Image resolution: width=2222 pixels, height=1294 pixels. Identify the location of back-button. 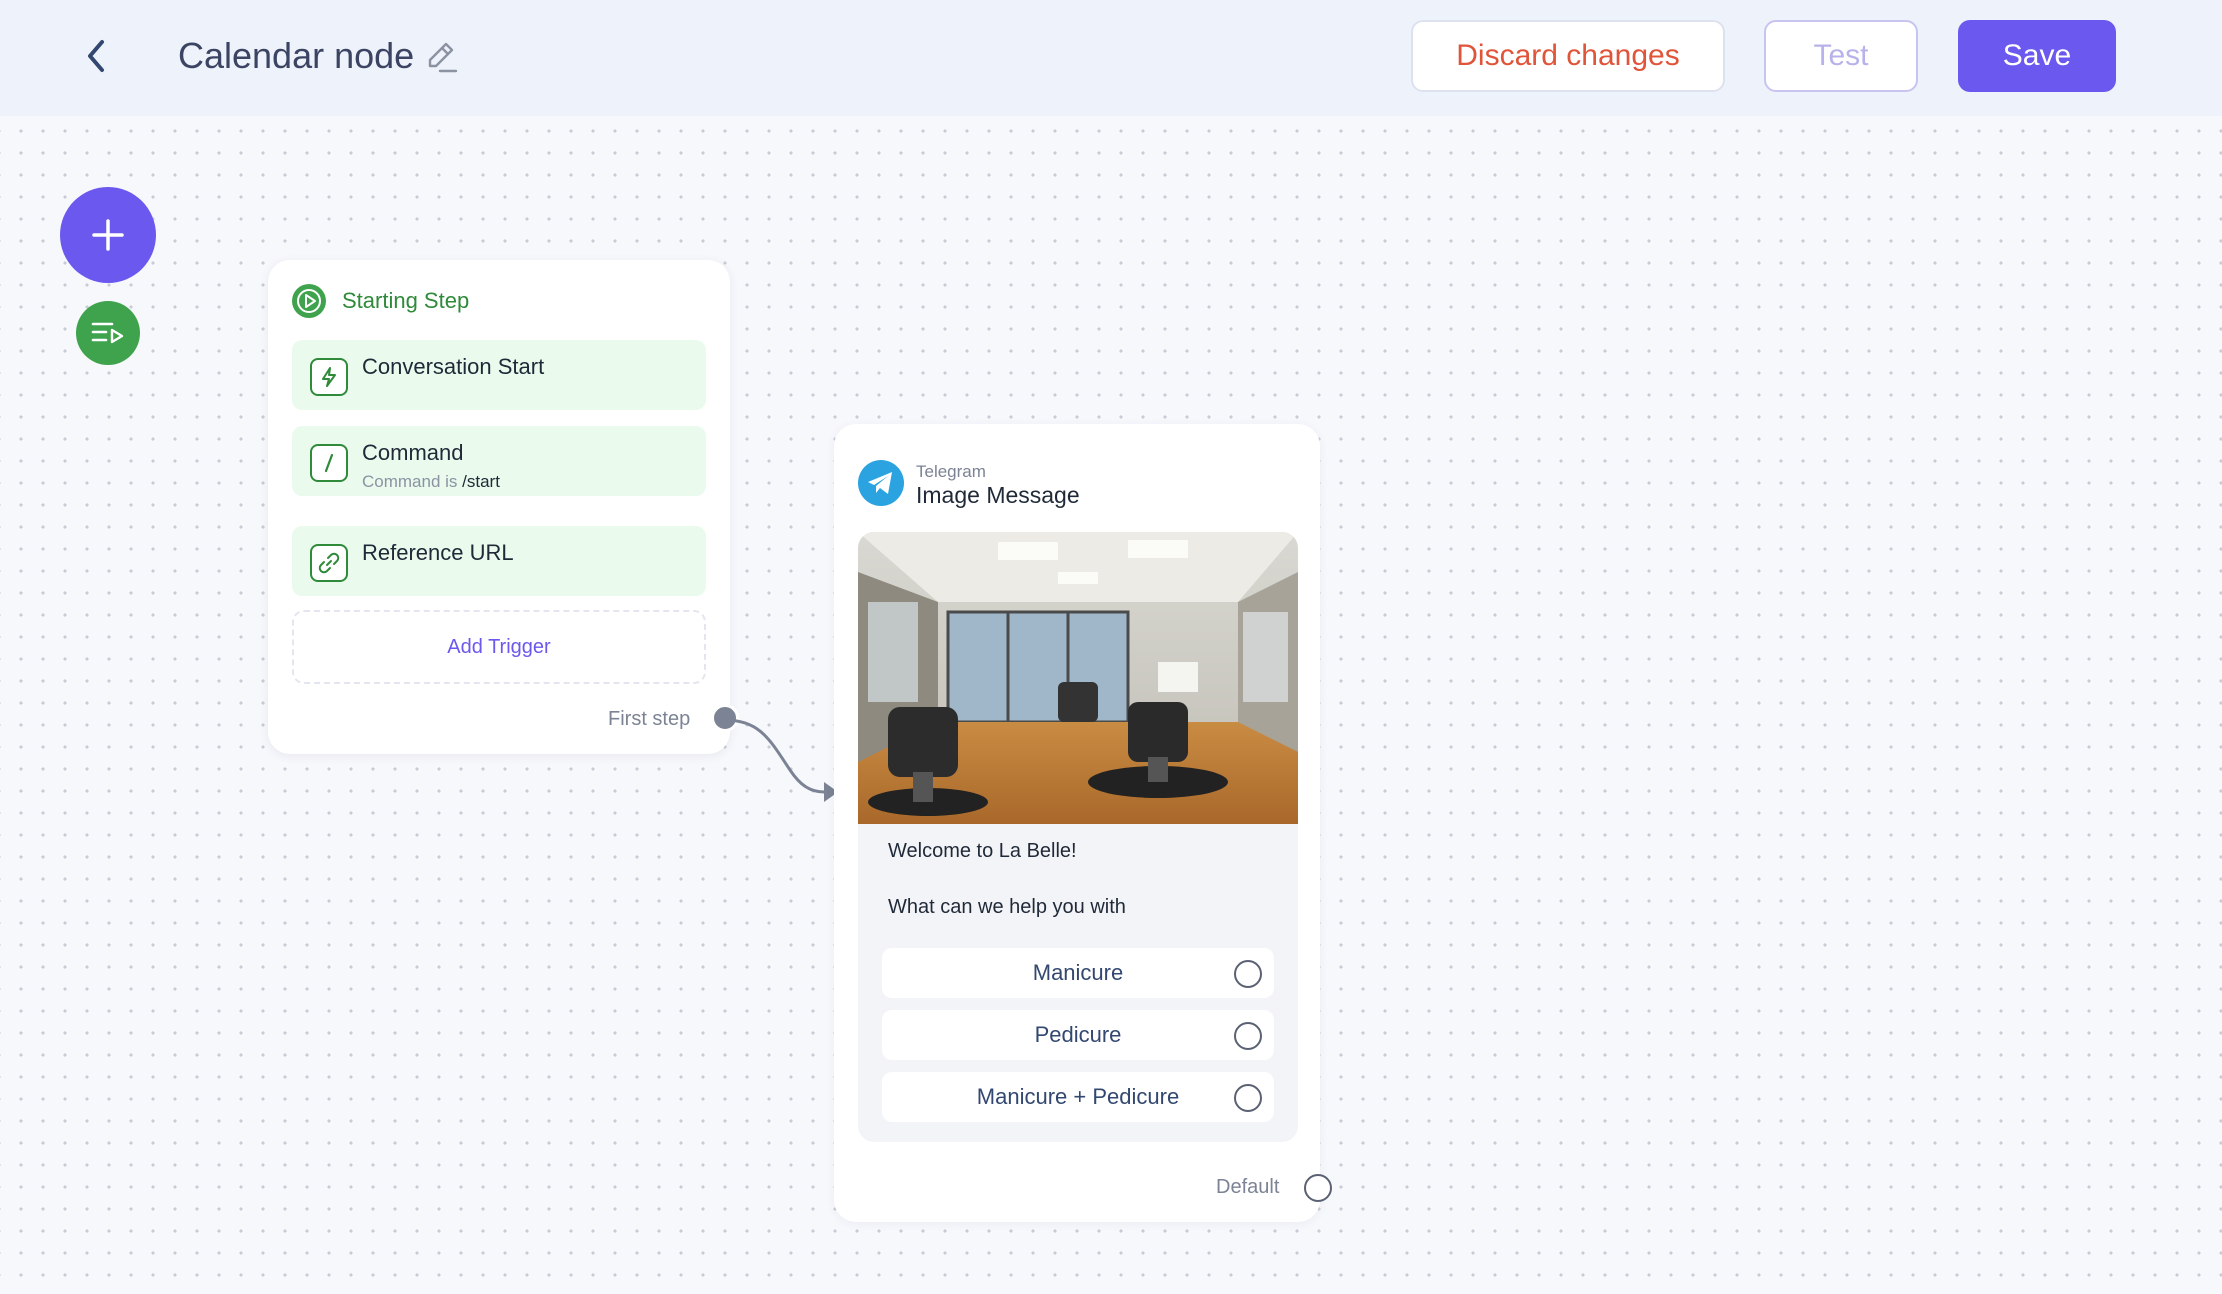
(96, 56).